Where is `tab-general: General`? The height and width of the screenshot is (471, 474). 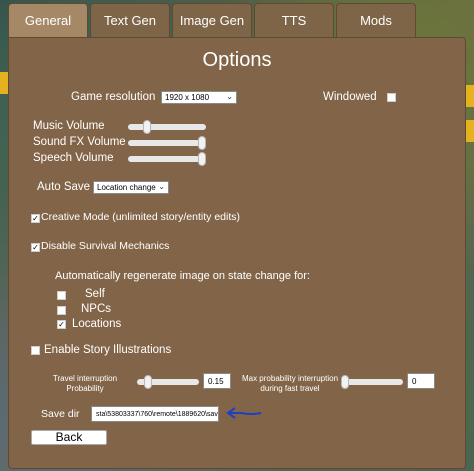
tab-general: General is located at coordinates (48, 20).